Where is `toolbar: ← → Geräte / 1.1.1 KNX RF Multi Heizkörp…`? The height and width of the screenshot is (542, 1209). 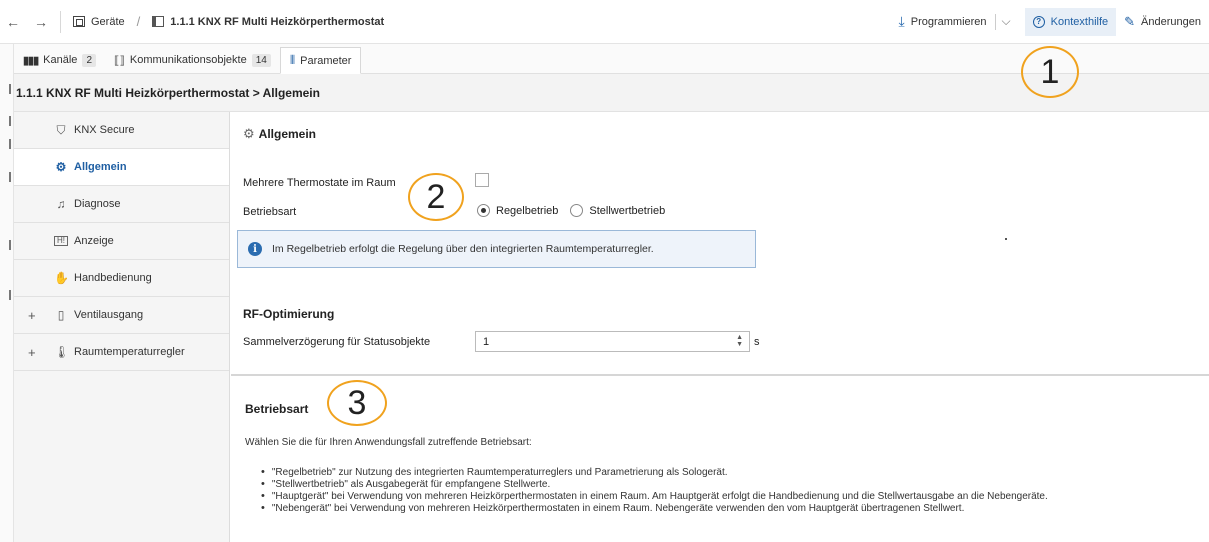 toolbar: ← → Geräte / 1.1.1 KNX RF Multi Heizkörp… is located at coordinates (604, 22).